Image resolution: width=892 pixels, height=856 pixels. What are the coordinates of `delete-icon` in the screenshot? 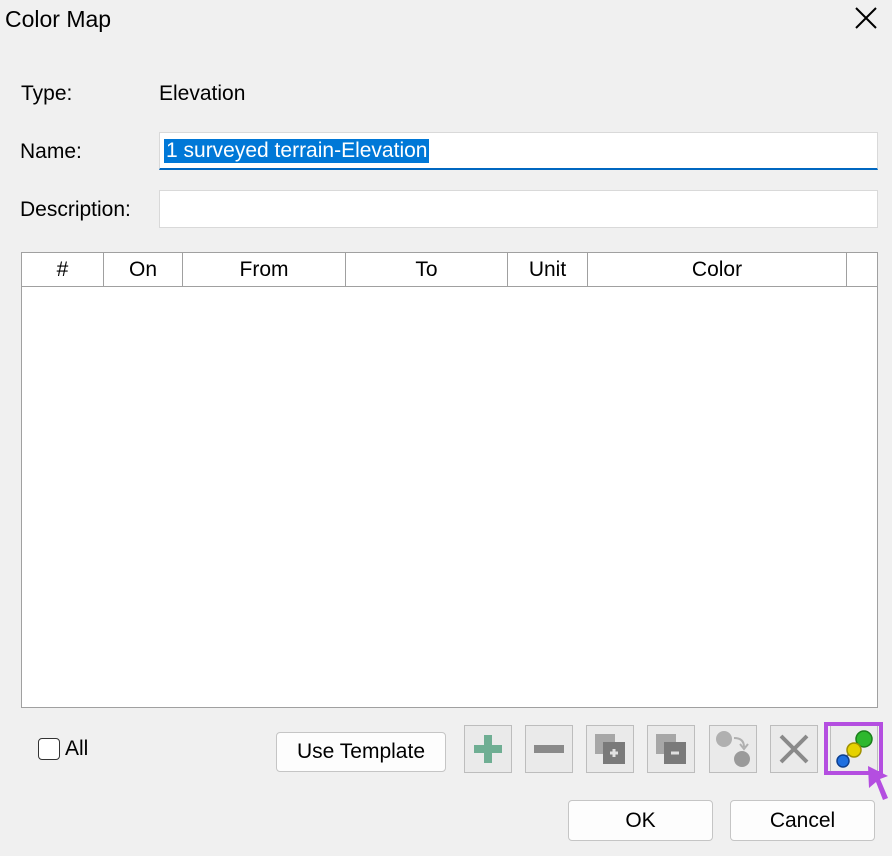 It's located at (794, 749).